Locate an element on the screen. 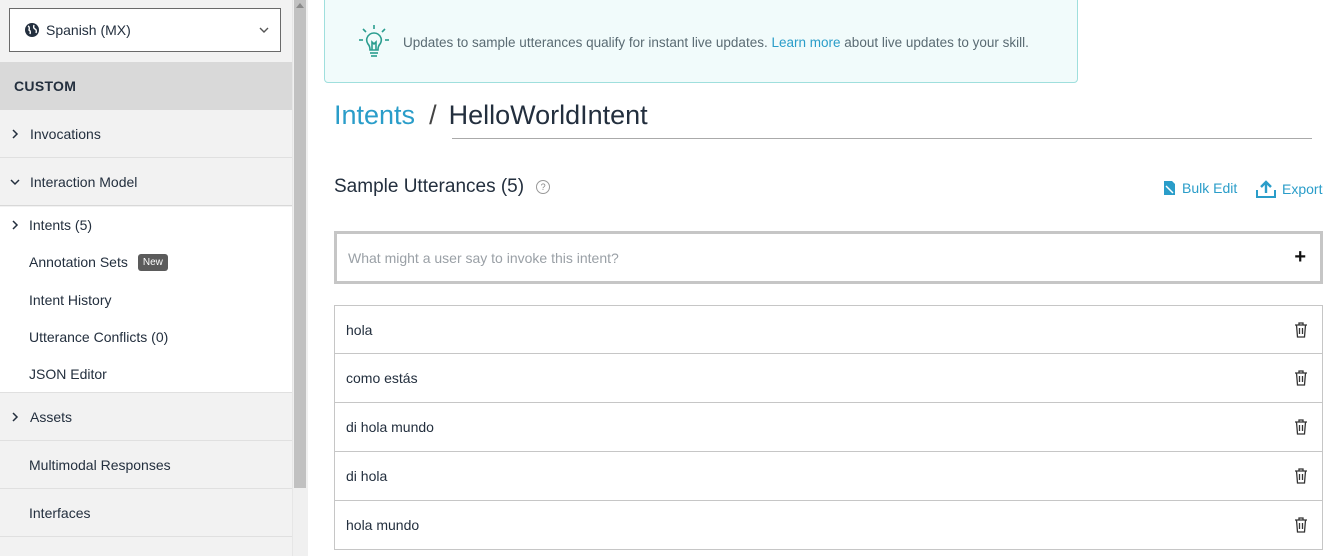 The height and width of the screenshot is (556, 1341). sidebar-item-intents: Intents (5) is located at coordinates (146, 225).